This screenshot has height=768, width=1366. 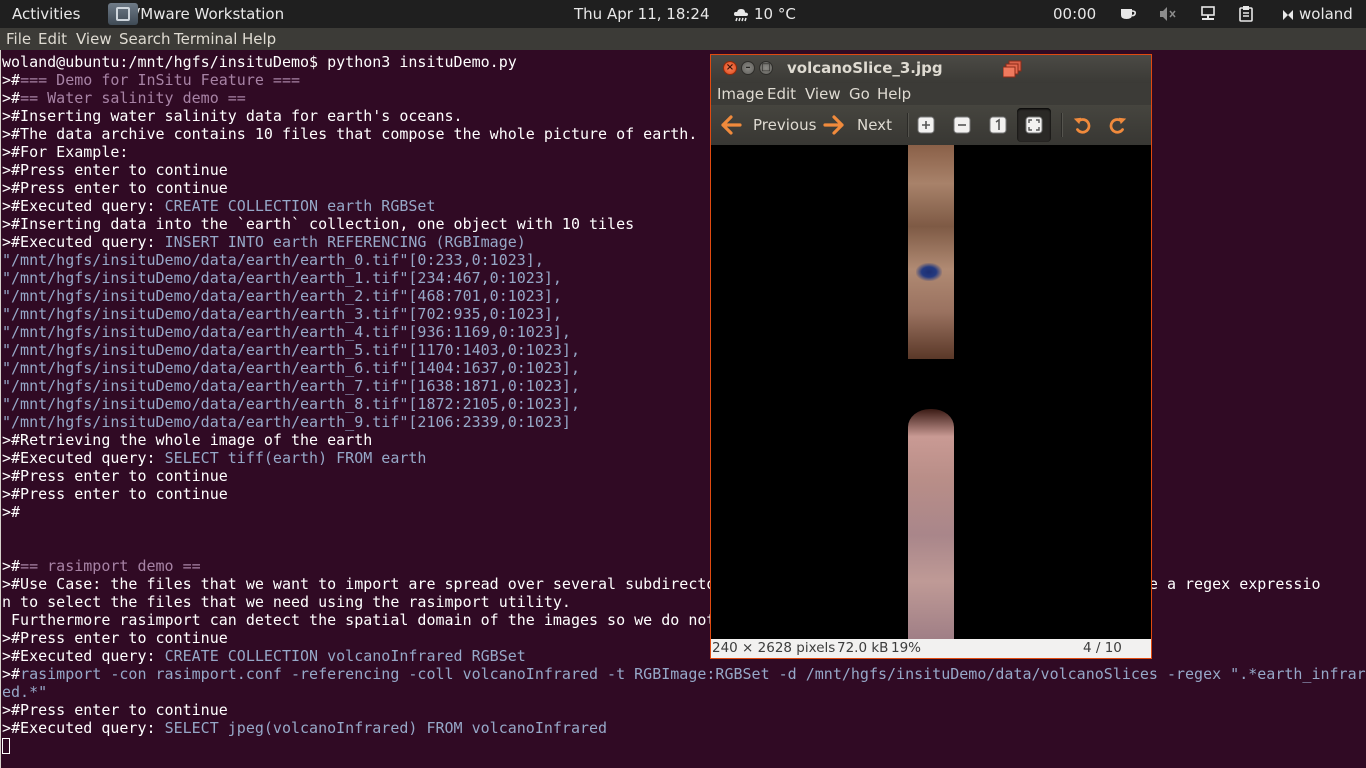 What do you see at coordinates (766, 68) in the screenshot?
I see `maximize-button: □` at bounding box center [766, 68].